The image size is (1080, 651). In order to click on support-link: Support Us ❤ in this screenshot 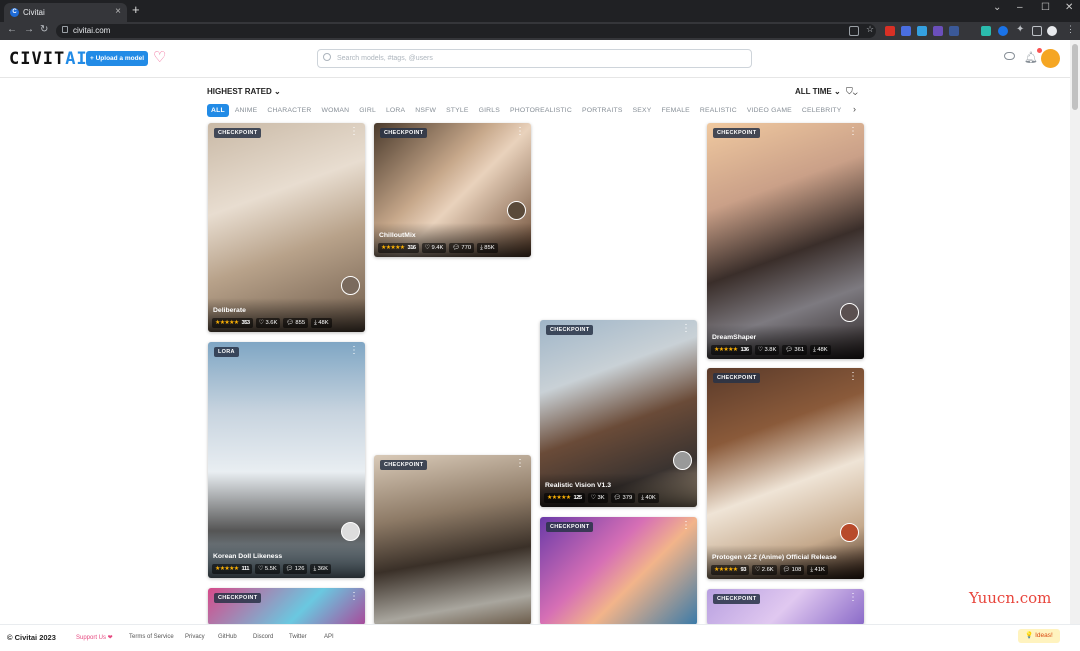, I will do `click(94, 637)`.